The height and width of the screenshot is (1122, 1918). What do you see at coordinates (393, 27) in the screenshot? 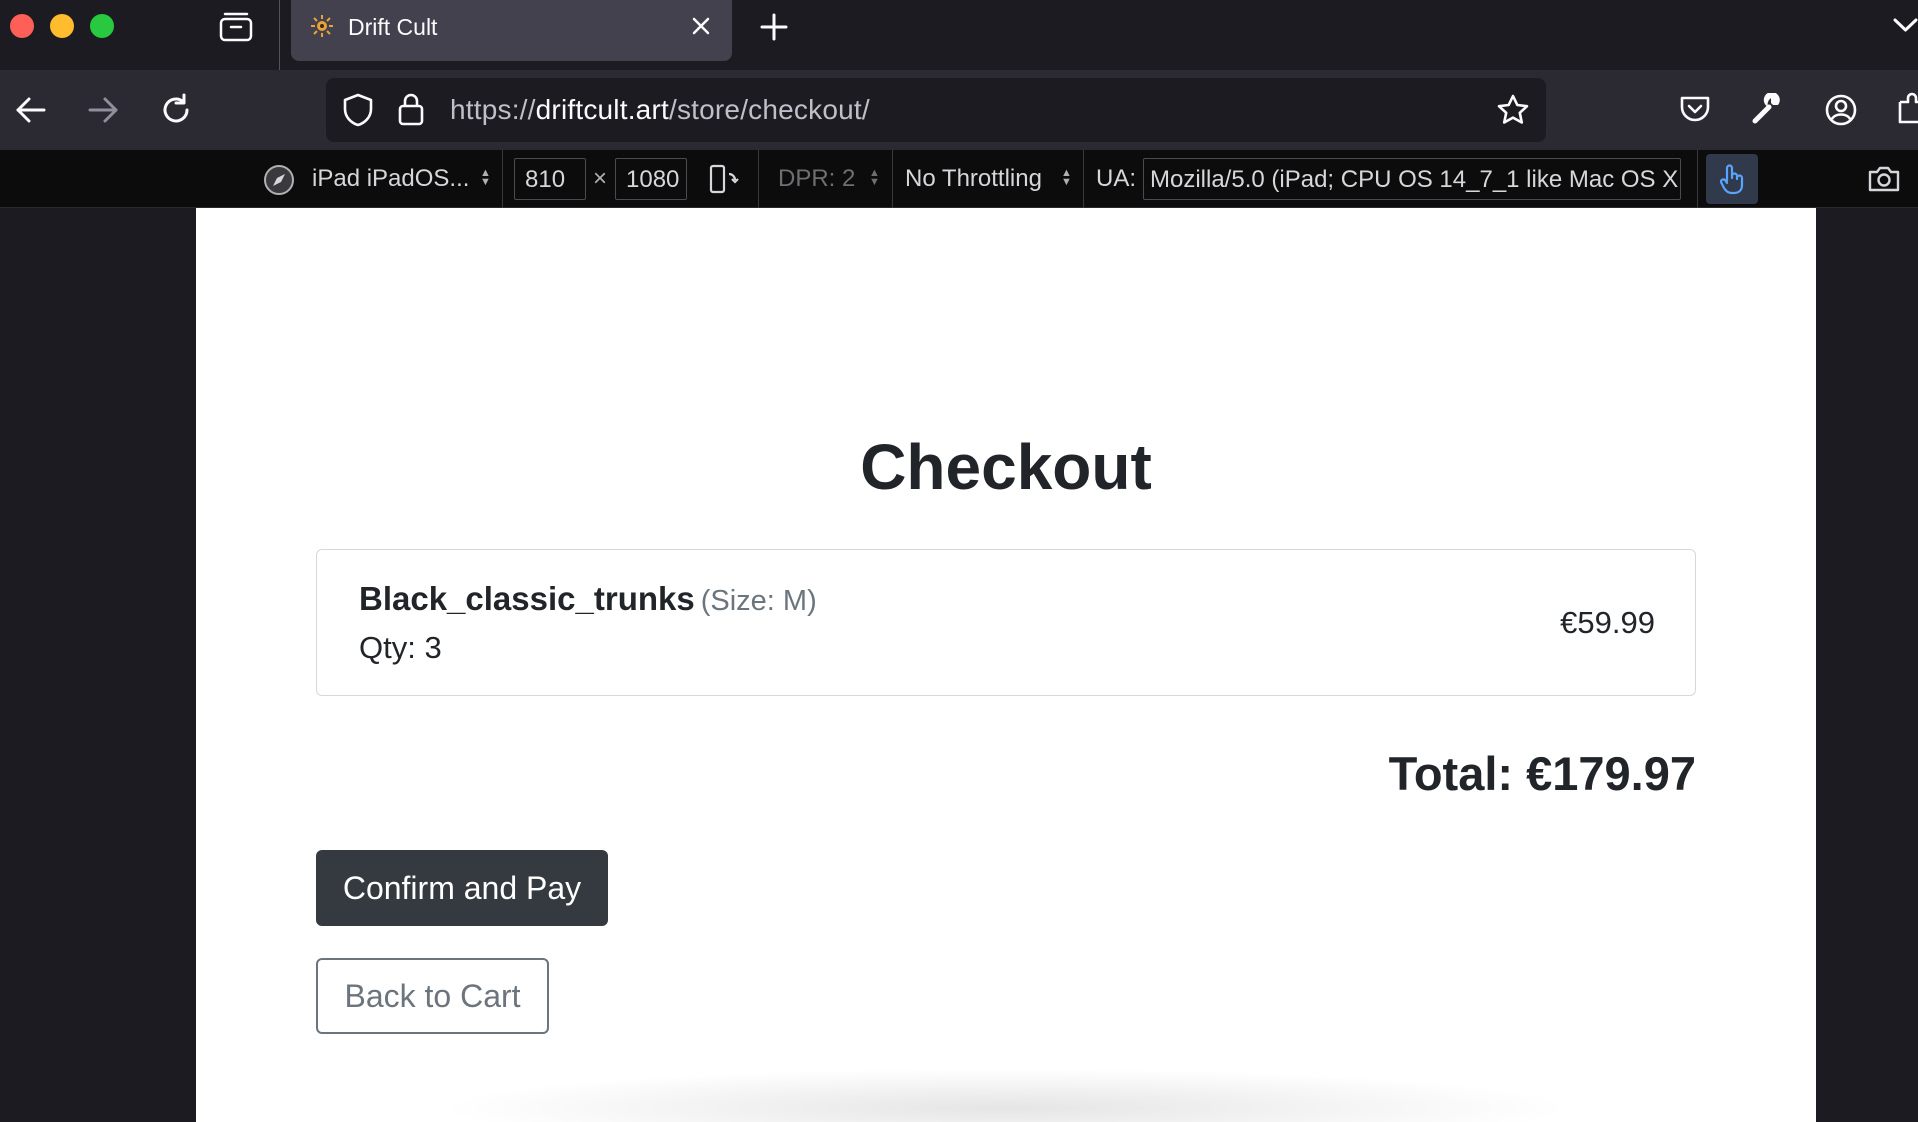
I see `tab-title: Drift Cult` at bounding box center [393, 27].